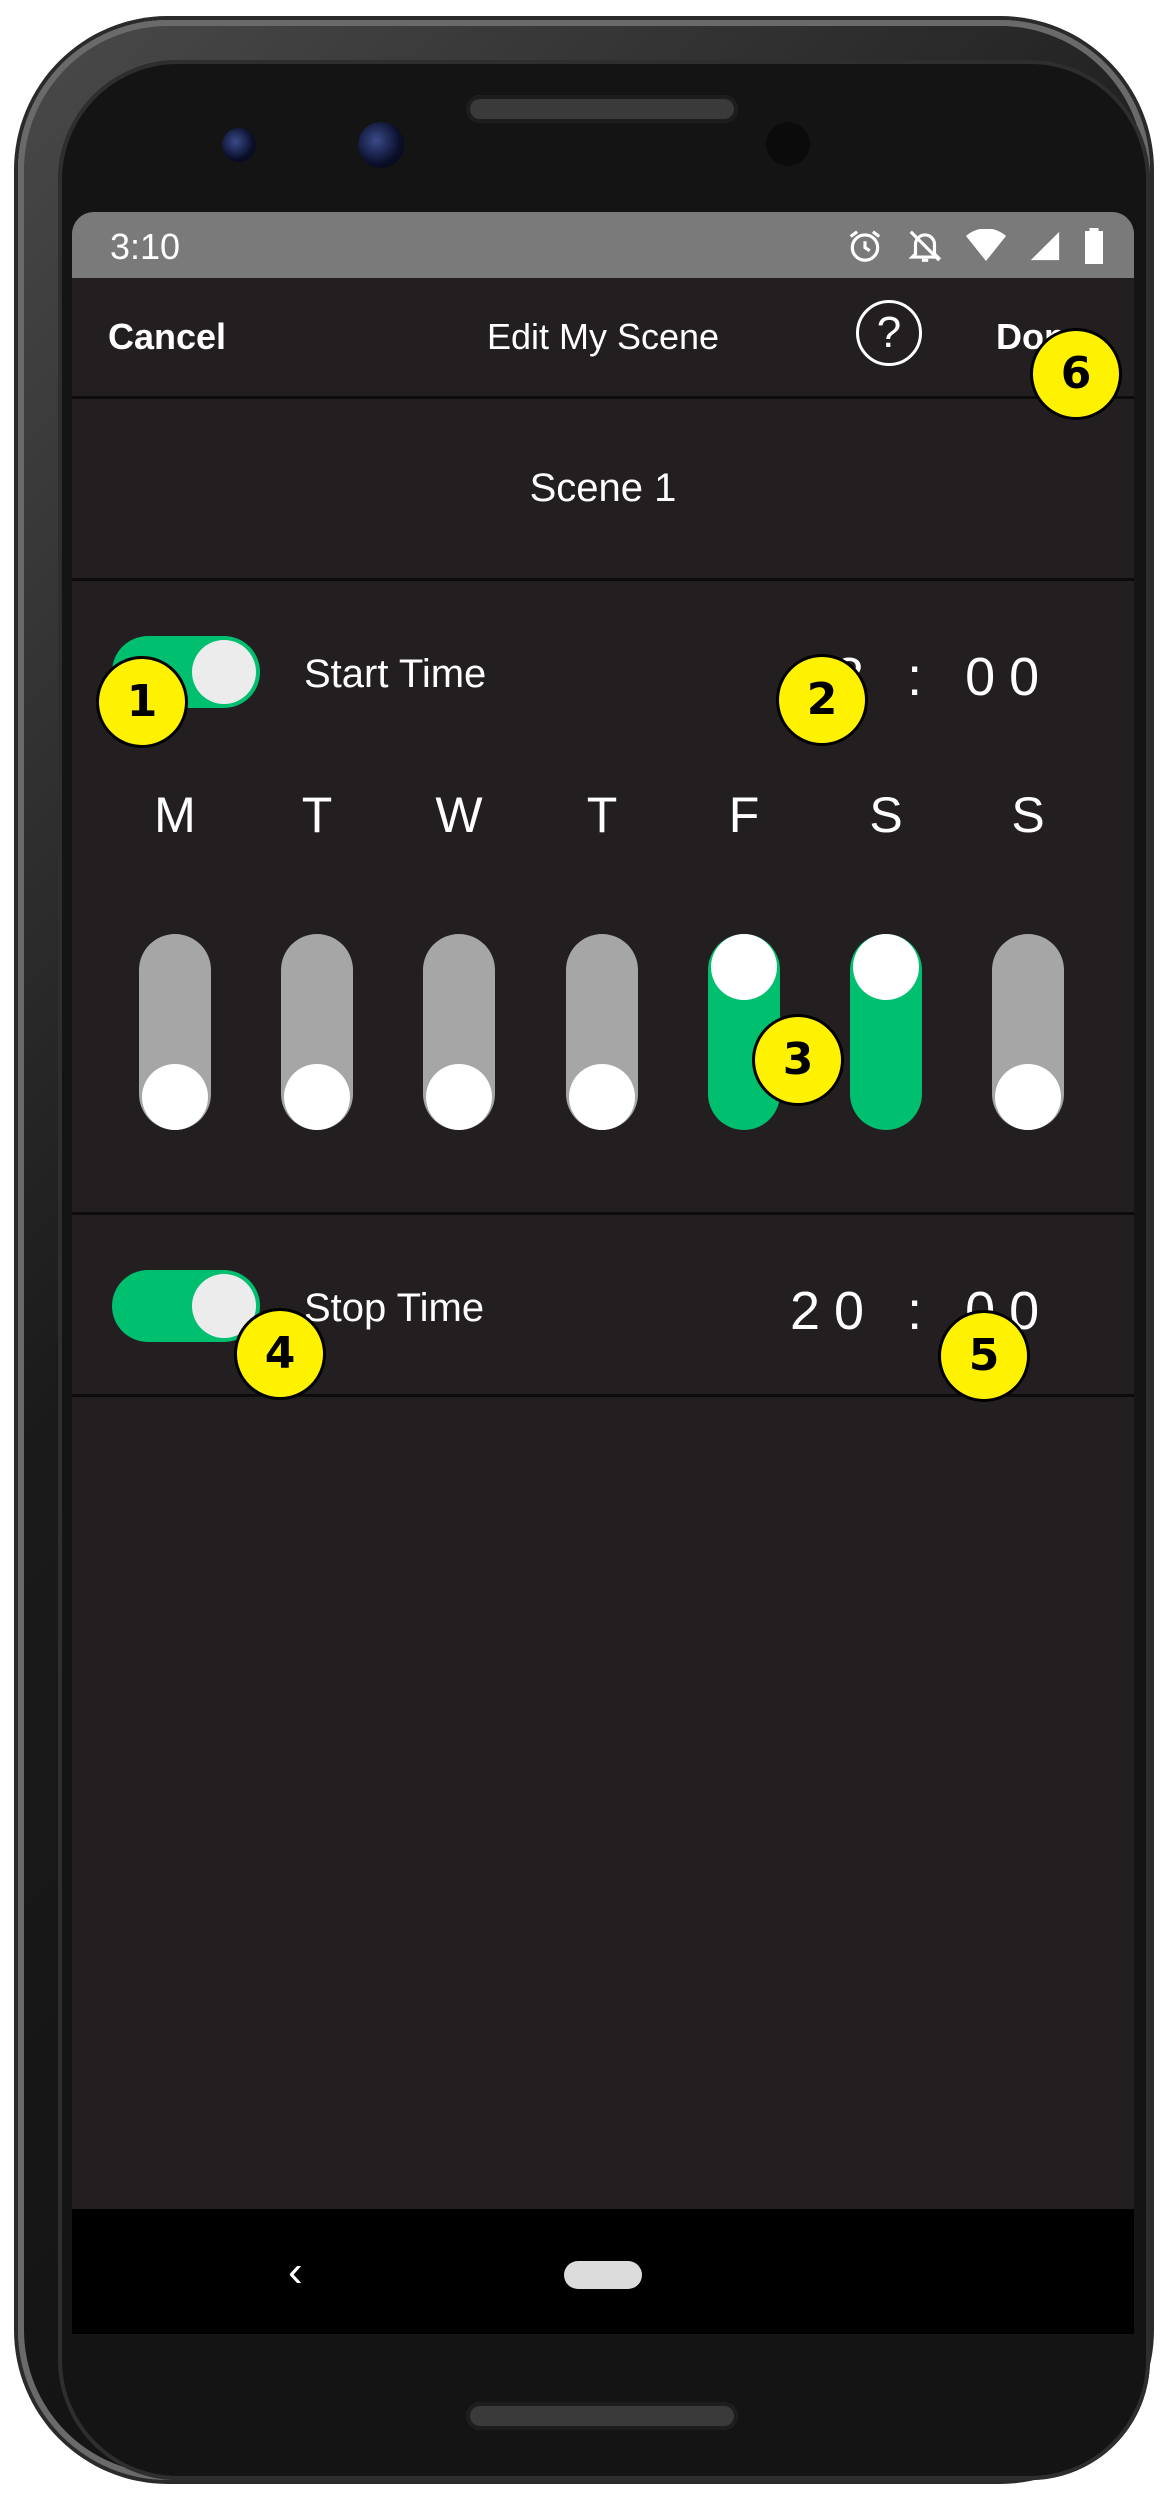 The width and height of the screenshot is (1171, 2495). What do you see at coordinates (317, 1032) in the screenshot?
I see `day-switch-tue` at bounding box center [317, 1032].